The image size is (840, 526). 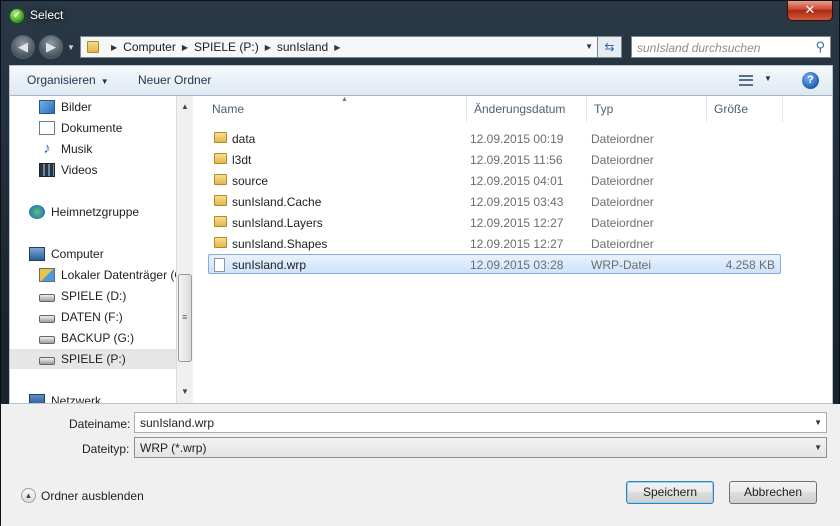 What do you see at coordinates (47, 107) in the screenshot?
I see `pictures-icon` at bounding box center [47, 107].